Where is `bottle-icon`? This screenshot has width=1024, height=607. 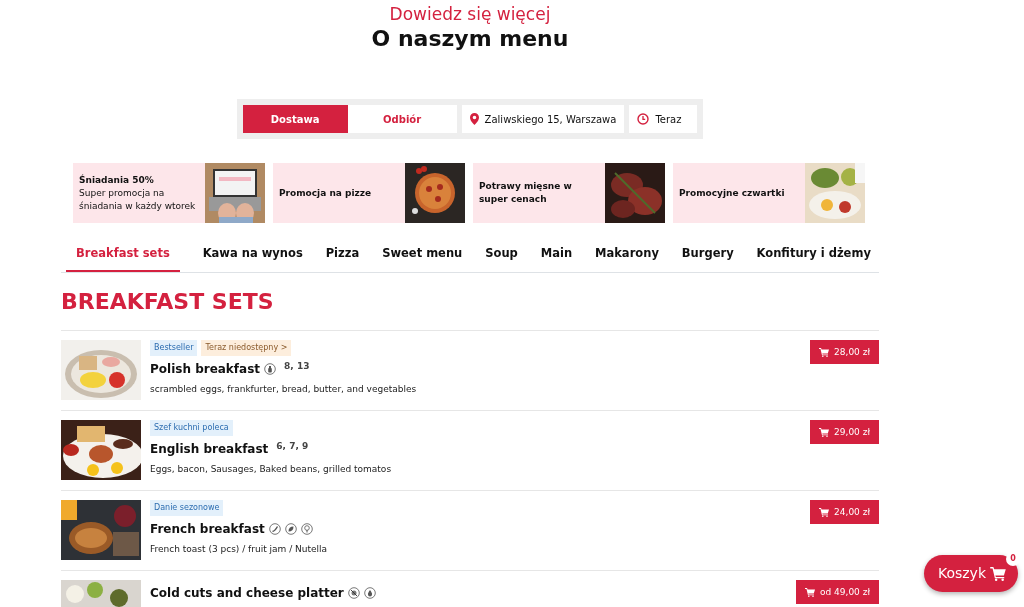
bottle-icon is located at coordinates (270, 369).